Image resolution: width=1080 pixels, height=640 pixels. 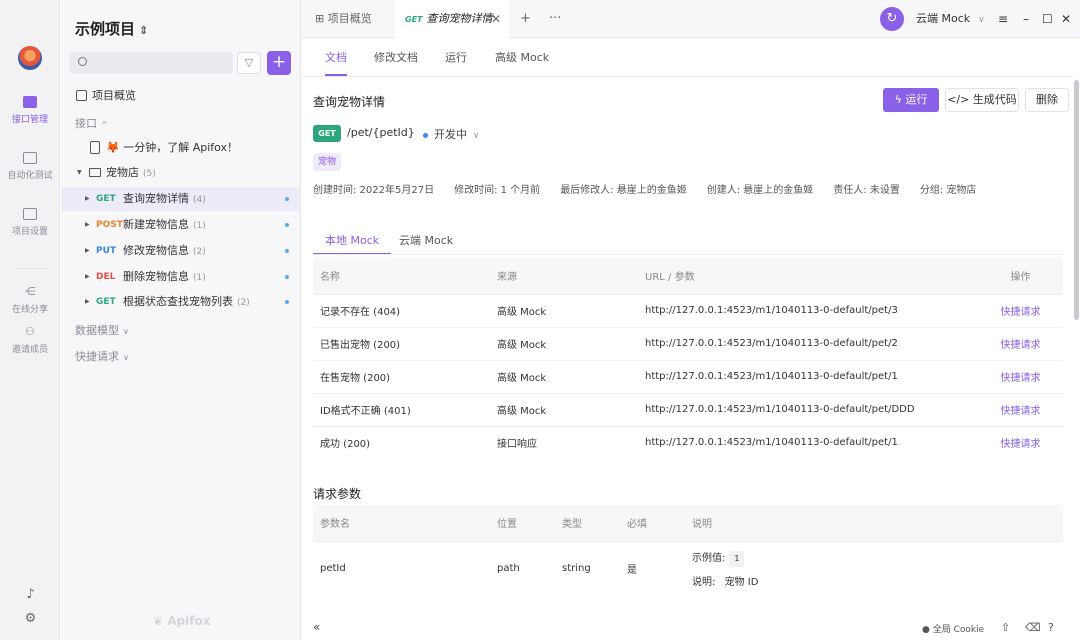 I want to click on new-tab-button: +, so click(x=525, y=19).